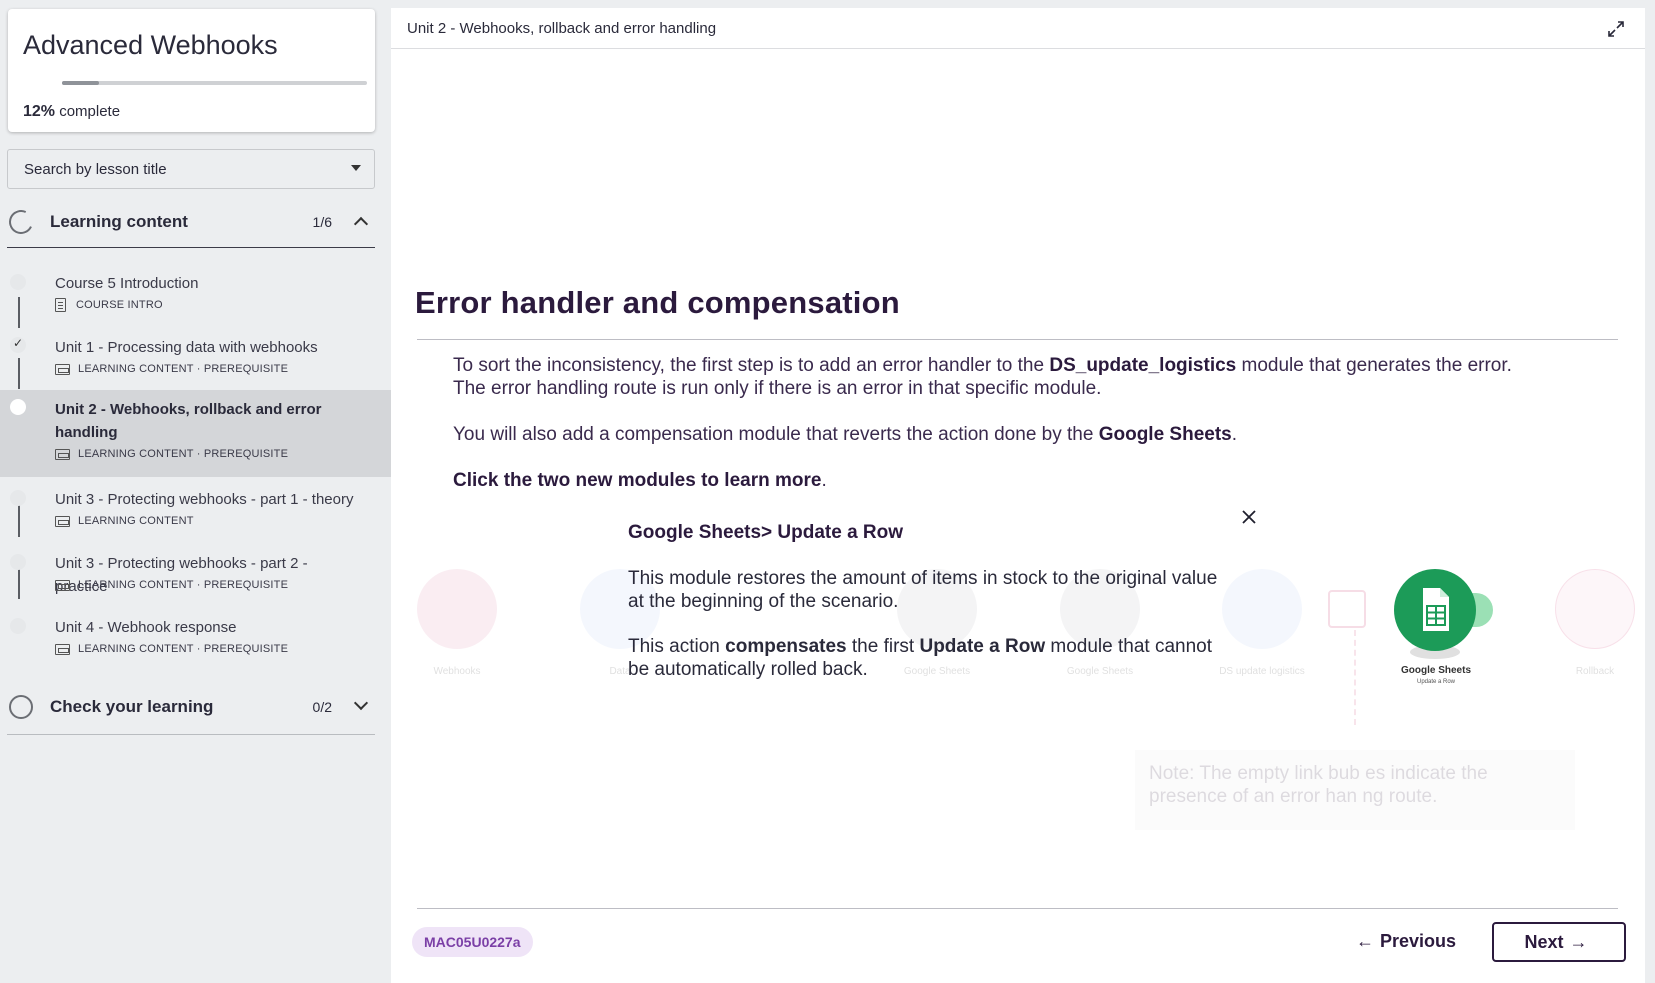 The image size is (1655, 983). Describe the element at coordinates (18, 343) in the screenshot. I see `checkmark-icon: ✓` at that location.